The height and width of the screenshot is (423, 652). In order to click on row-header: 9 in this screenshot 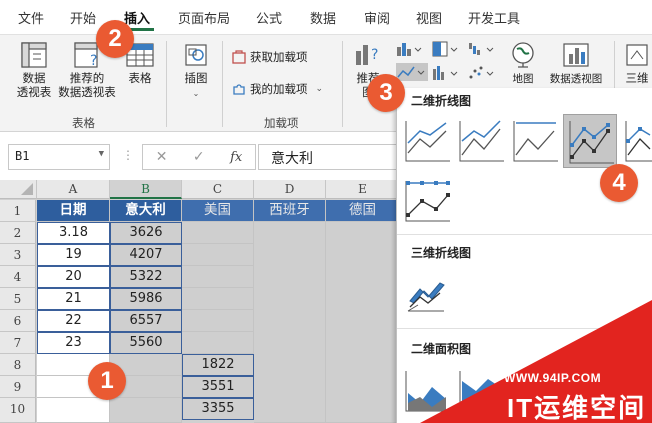, I will do `click(18, 387)`.